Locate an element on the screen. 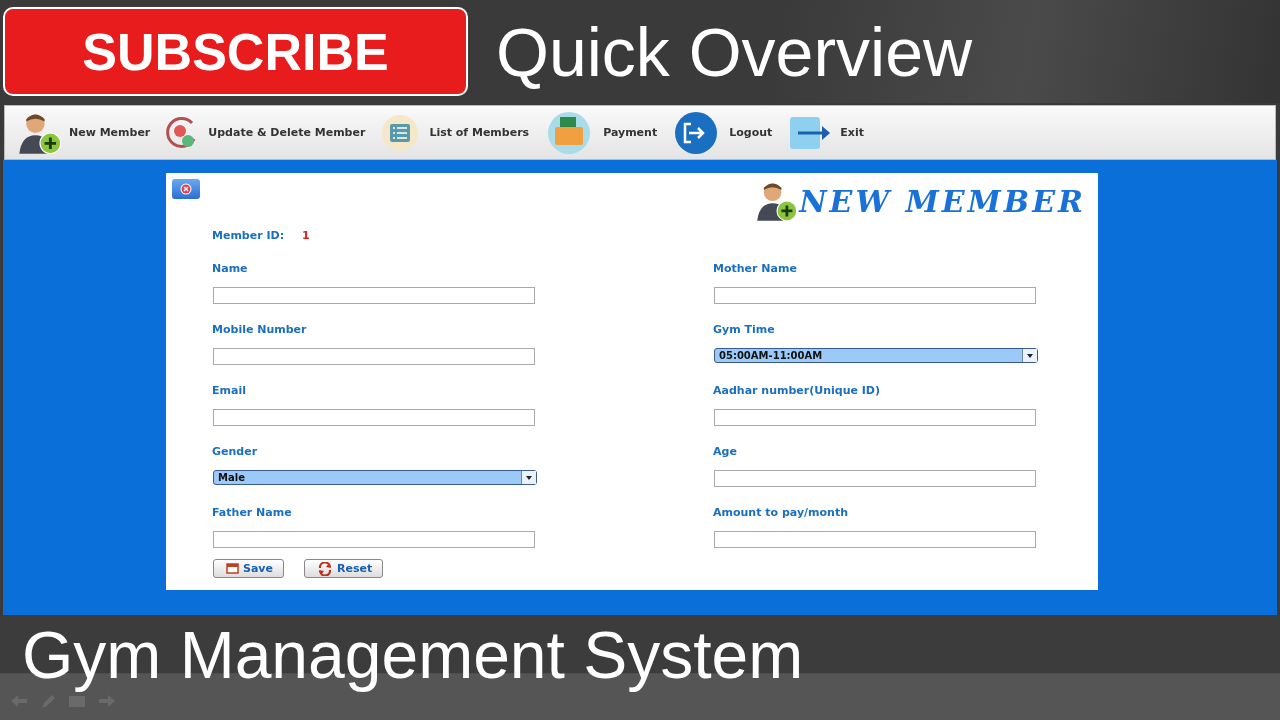  refresh-icon is located at coordinates (325, 568).